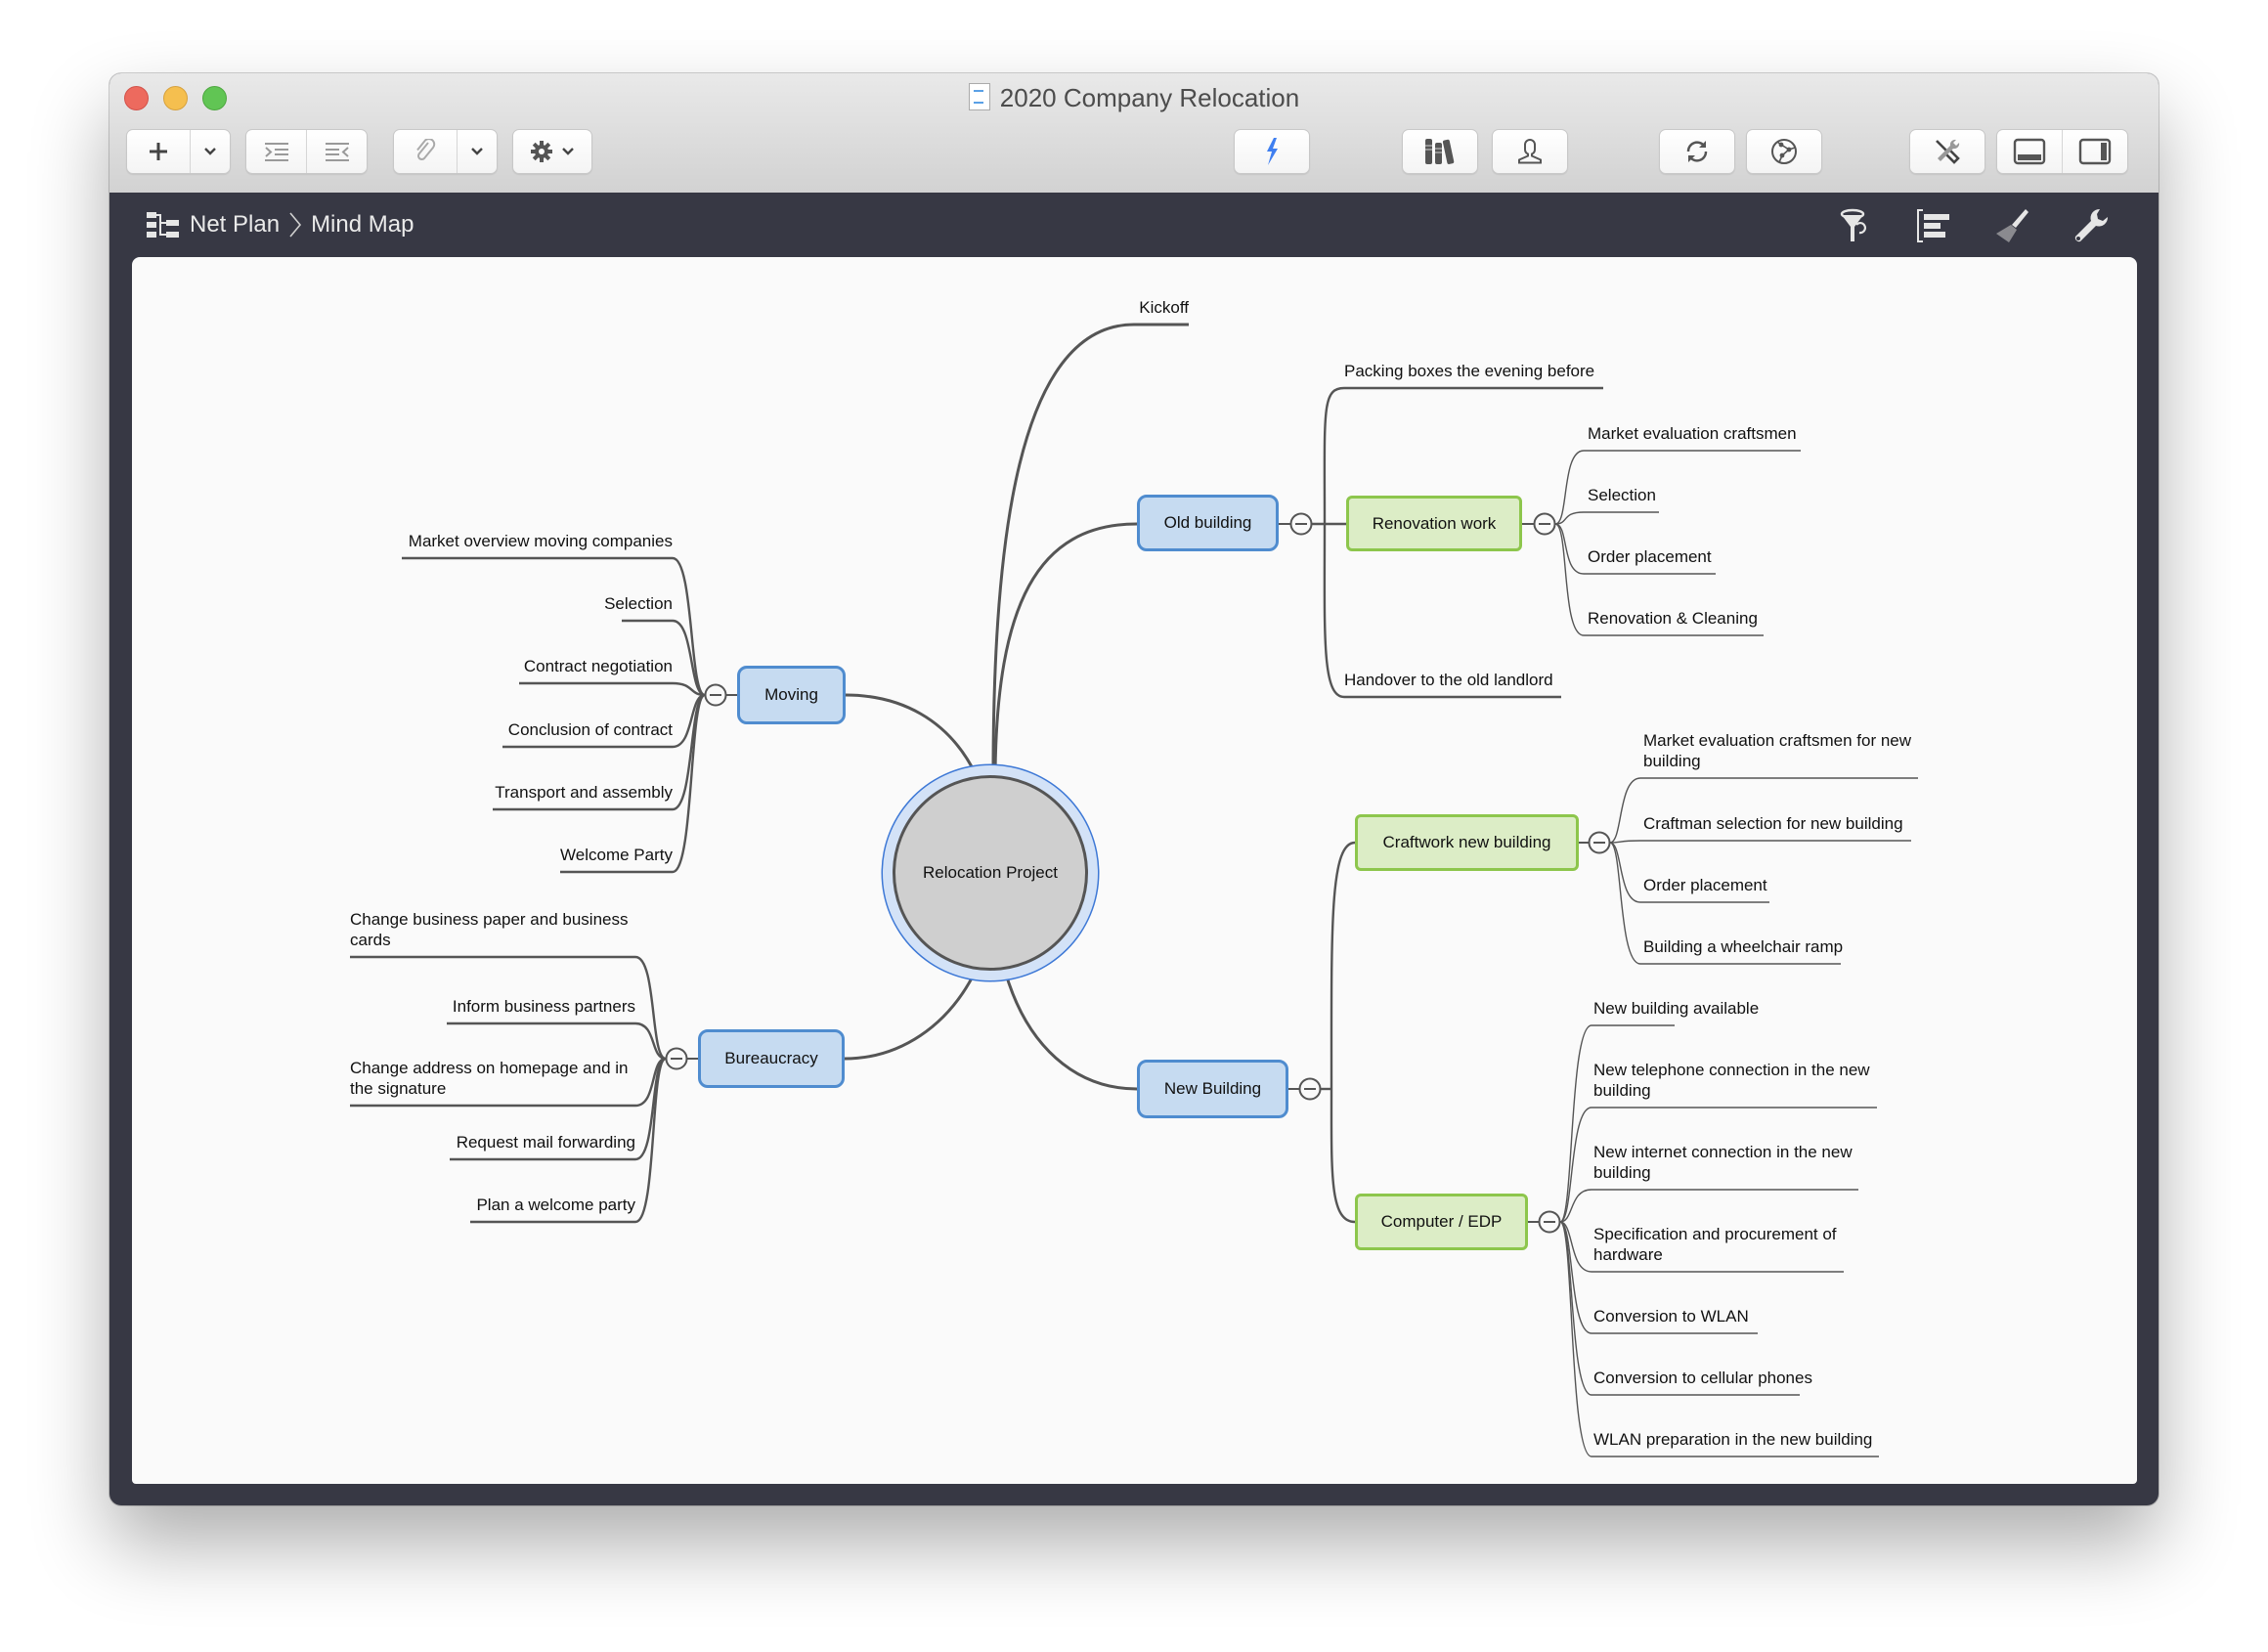 The width and height of the screenshot is (2268, 1652). I want to click on settings-button, so click(552, 151).